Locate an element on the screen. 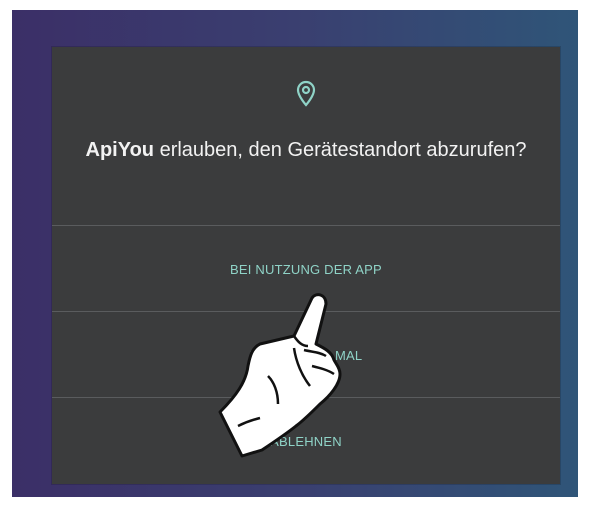 Image resolution: width=589 pixels, height=510 pixels. pointing-hand-icon is located at coordinates (280, 375).